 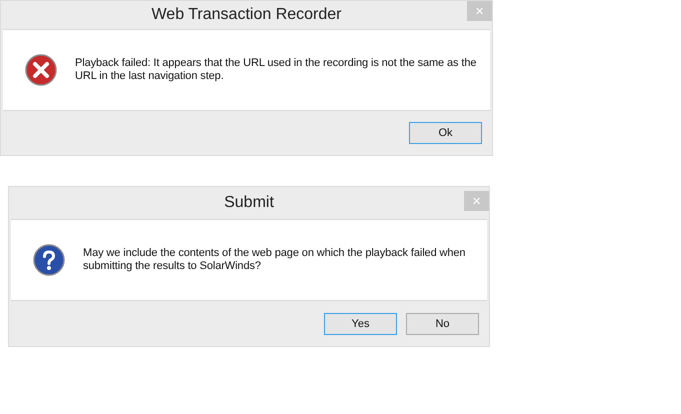 I want to click on cancel-button: No, so click(x=442, y=323).